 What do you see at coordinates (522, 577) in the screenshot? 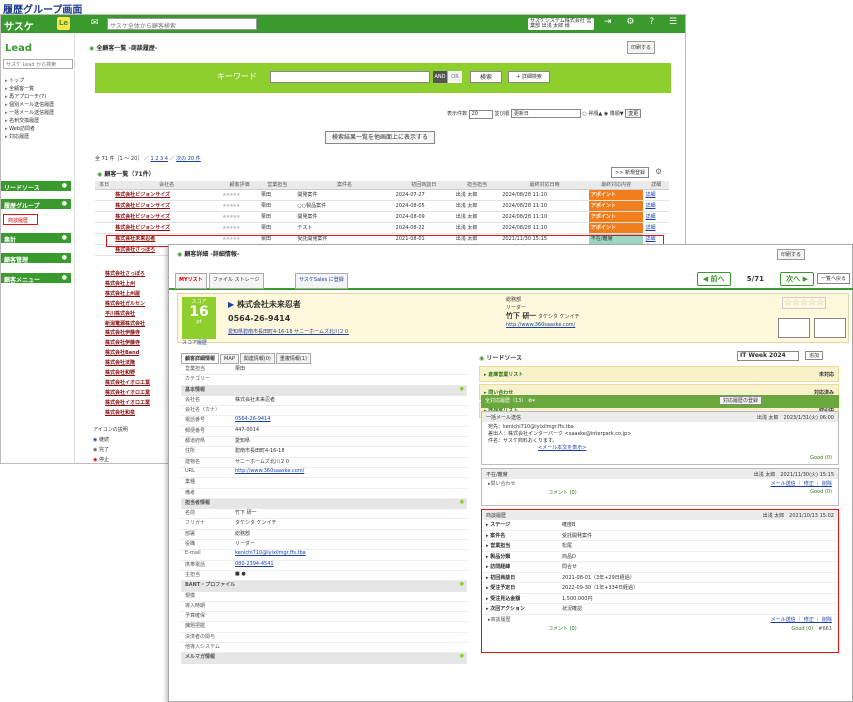
I see `shodan-key: 初回商談日` at bounding box center [522, 577].